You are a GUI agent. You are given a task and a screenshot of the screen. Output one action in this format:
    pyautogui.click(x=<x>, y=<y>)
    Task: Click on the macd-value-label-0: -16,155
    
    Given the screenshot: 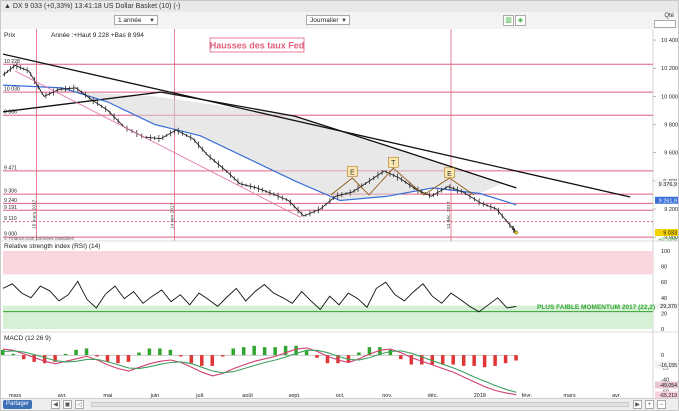 What is the action you would take?
    pyautogui.click(x=668, y=366)
    